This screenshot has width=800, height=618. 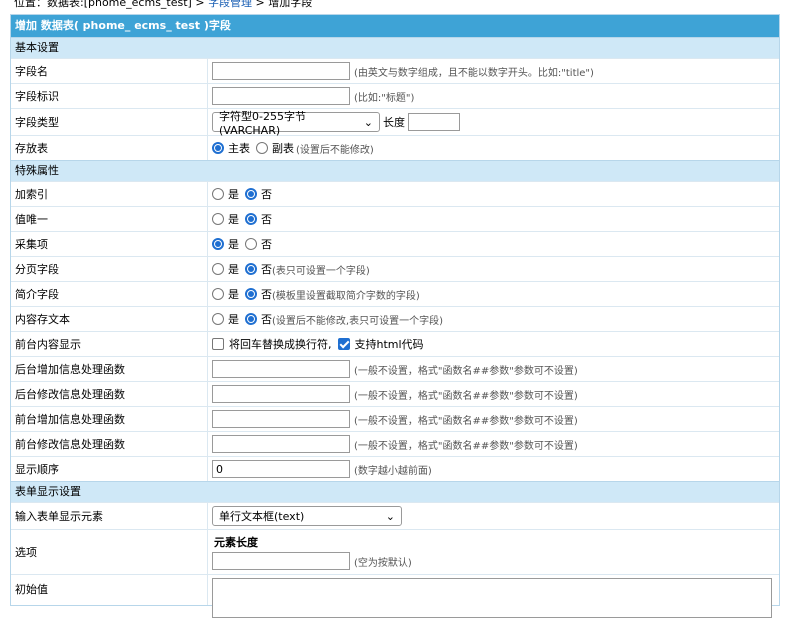 What do you see at coordinates (466, 421) in the screenshot?
I see `front-add-func-hint: (一般不设置，格式"函数名##参数"参数可不设置)` at bounding box center [466, 421].